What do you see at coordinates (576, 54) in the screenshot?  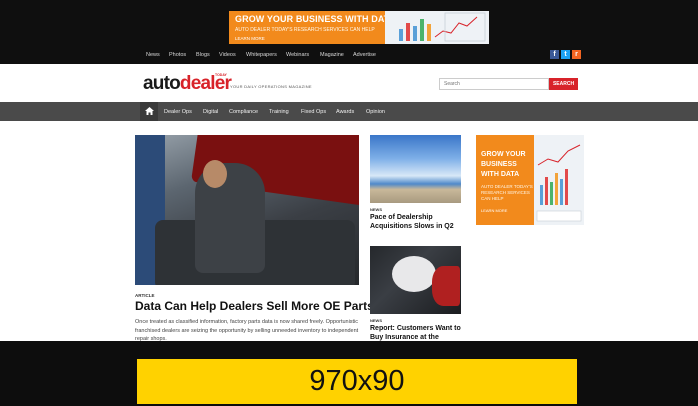 I see `rss-icon: r` at bounding box center [576, 54].